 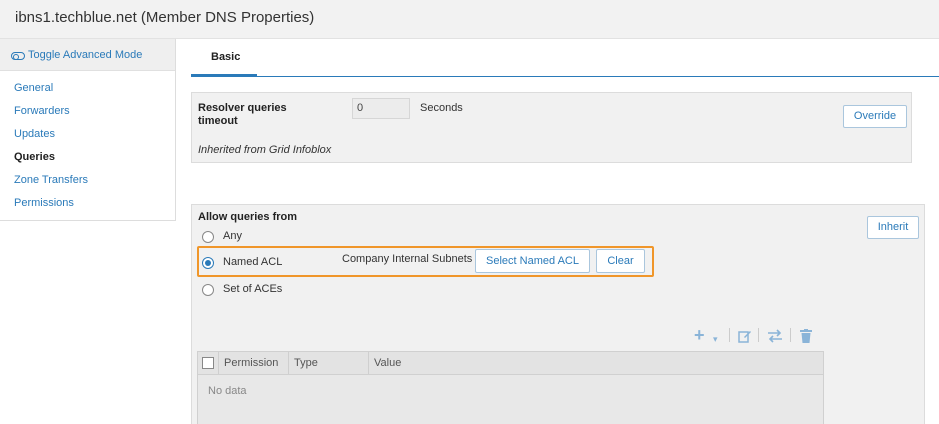 What do you see at coordinates (51, 180) in the screenshot?
I see `sidebar-item-zone-transfers: Zone Transfers` at bounding box center [51, 180].